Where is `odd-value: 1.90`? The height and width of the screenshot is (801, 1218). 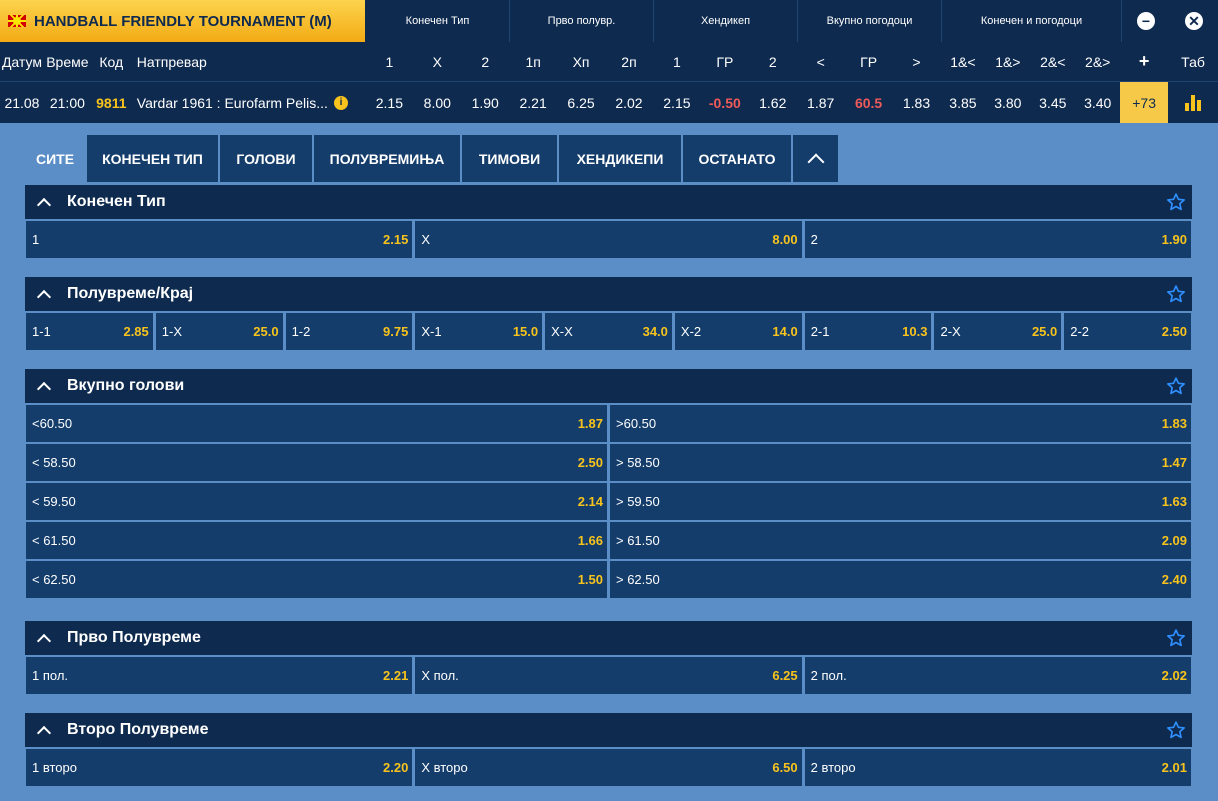 odd-value: 1.90 is located at coordinates (1174, 239).